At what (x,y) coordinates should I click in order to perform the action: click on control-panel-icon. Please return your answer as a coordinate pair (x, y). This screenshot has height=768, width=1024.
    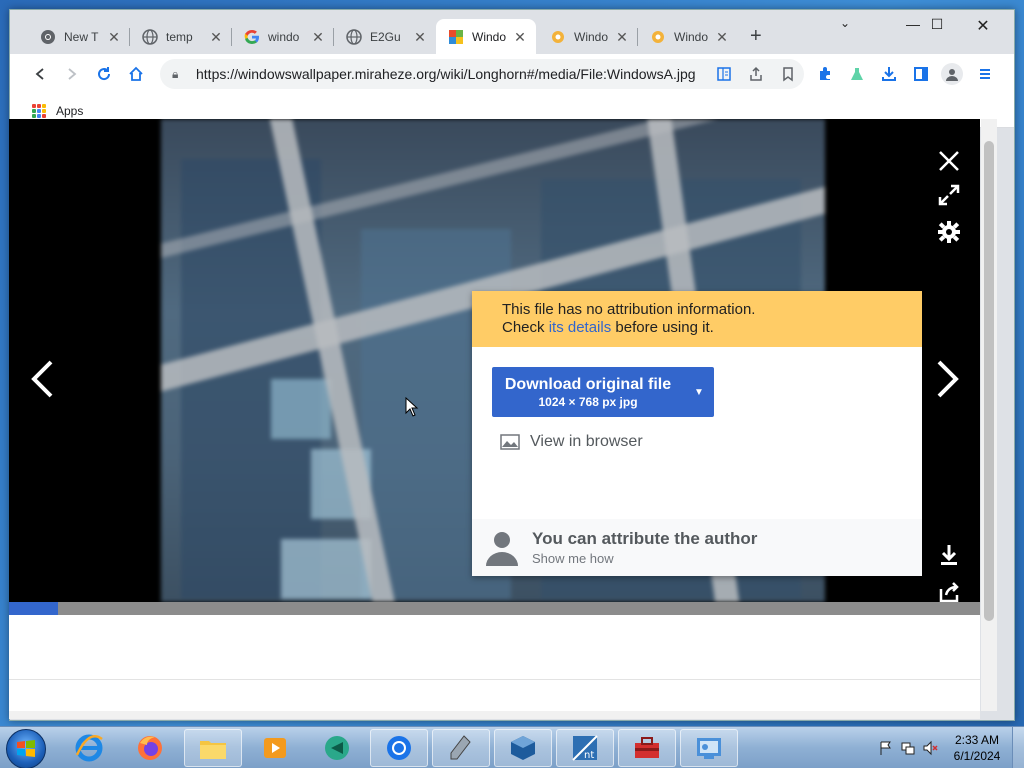
    Looking at the image, I should click on (709, 748).